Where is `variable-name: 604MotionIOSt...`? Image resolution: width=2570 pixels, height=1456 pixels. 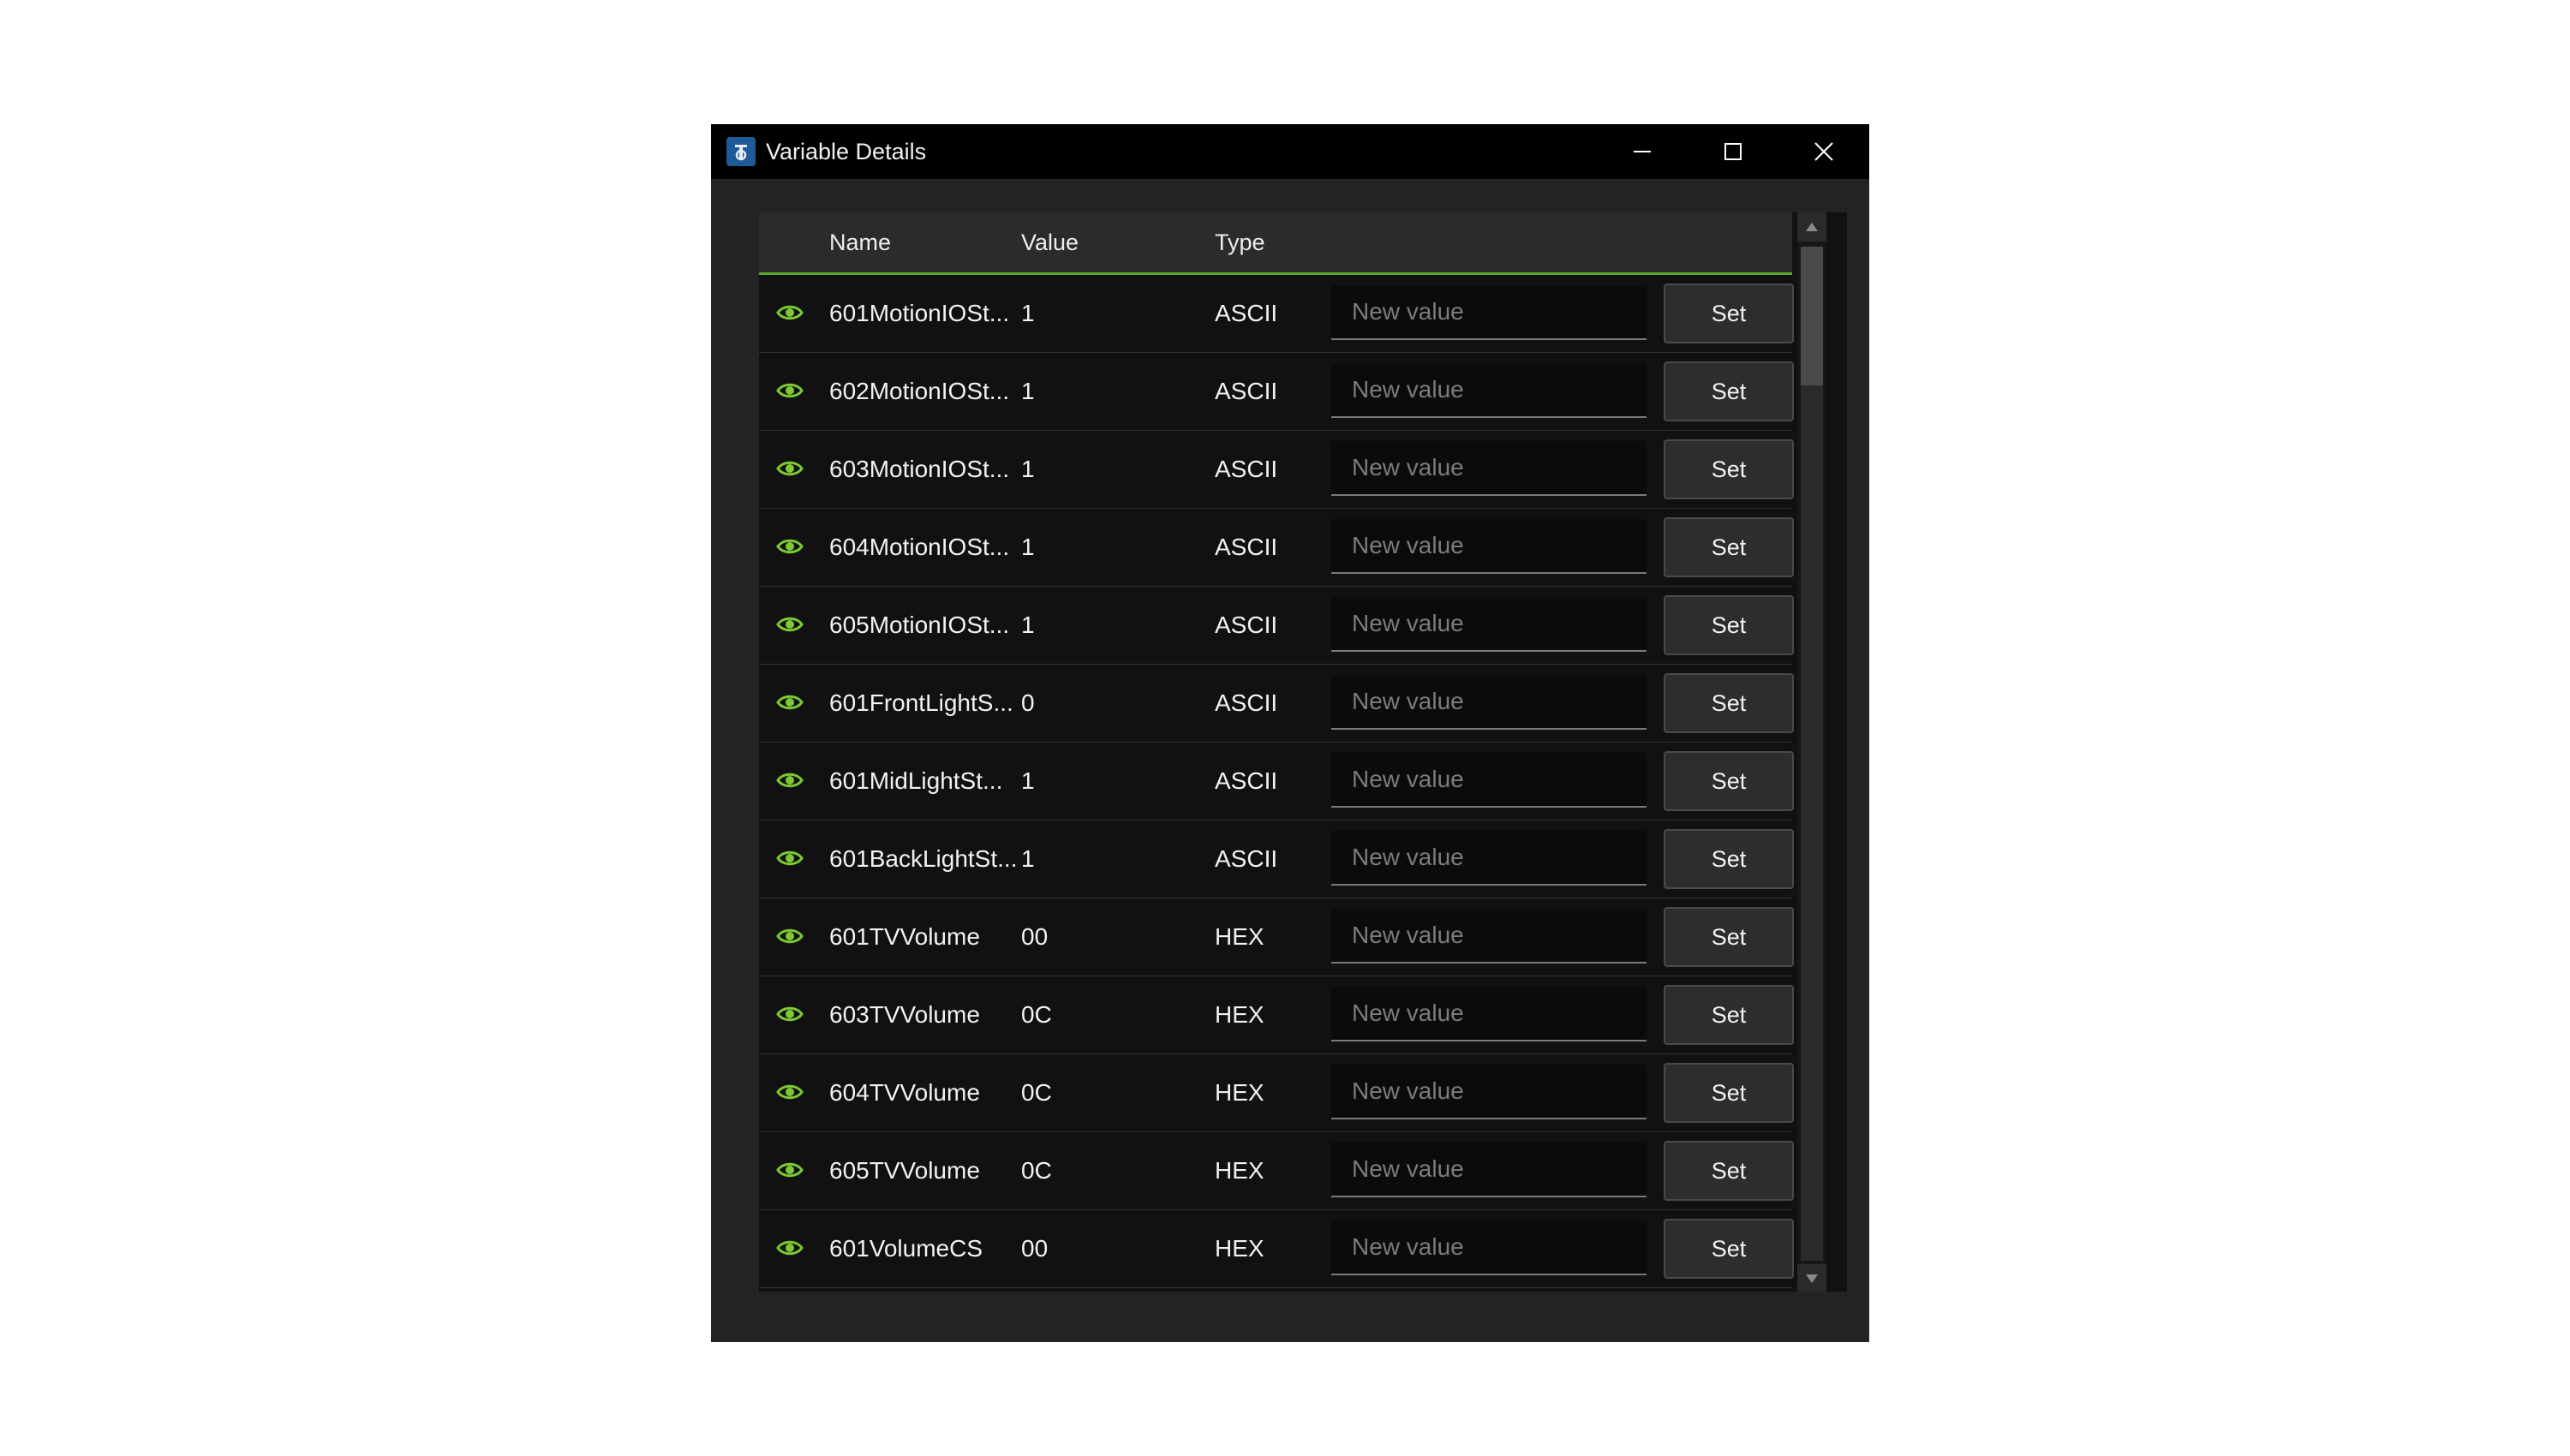 variable-name: 604MotionIOSt... is located at coordinates (920, 547).